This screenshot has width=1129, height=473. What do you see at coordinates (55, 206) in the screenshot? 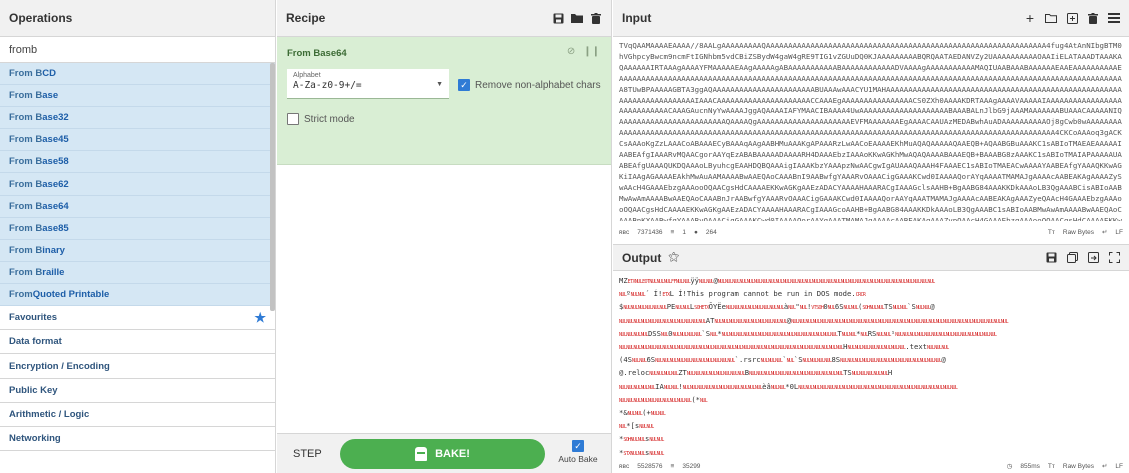
I see `operation-item-label-suffix: ase64` at bounding box center [55, 206].